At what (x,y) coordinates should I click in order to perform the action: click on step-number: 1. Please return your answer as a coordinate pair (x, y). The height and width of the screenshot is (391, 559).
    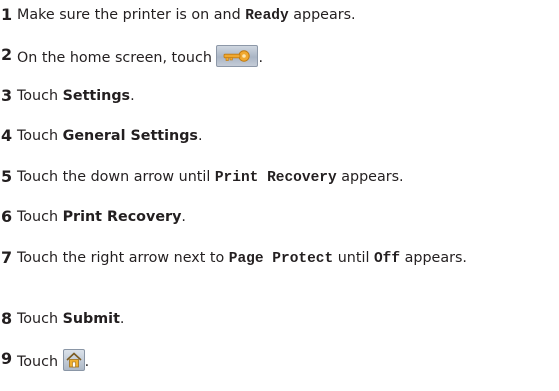
    Looking at the image, I should click on (7, 14).